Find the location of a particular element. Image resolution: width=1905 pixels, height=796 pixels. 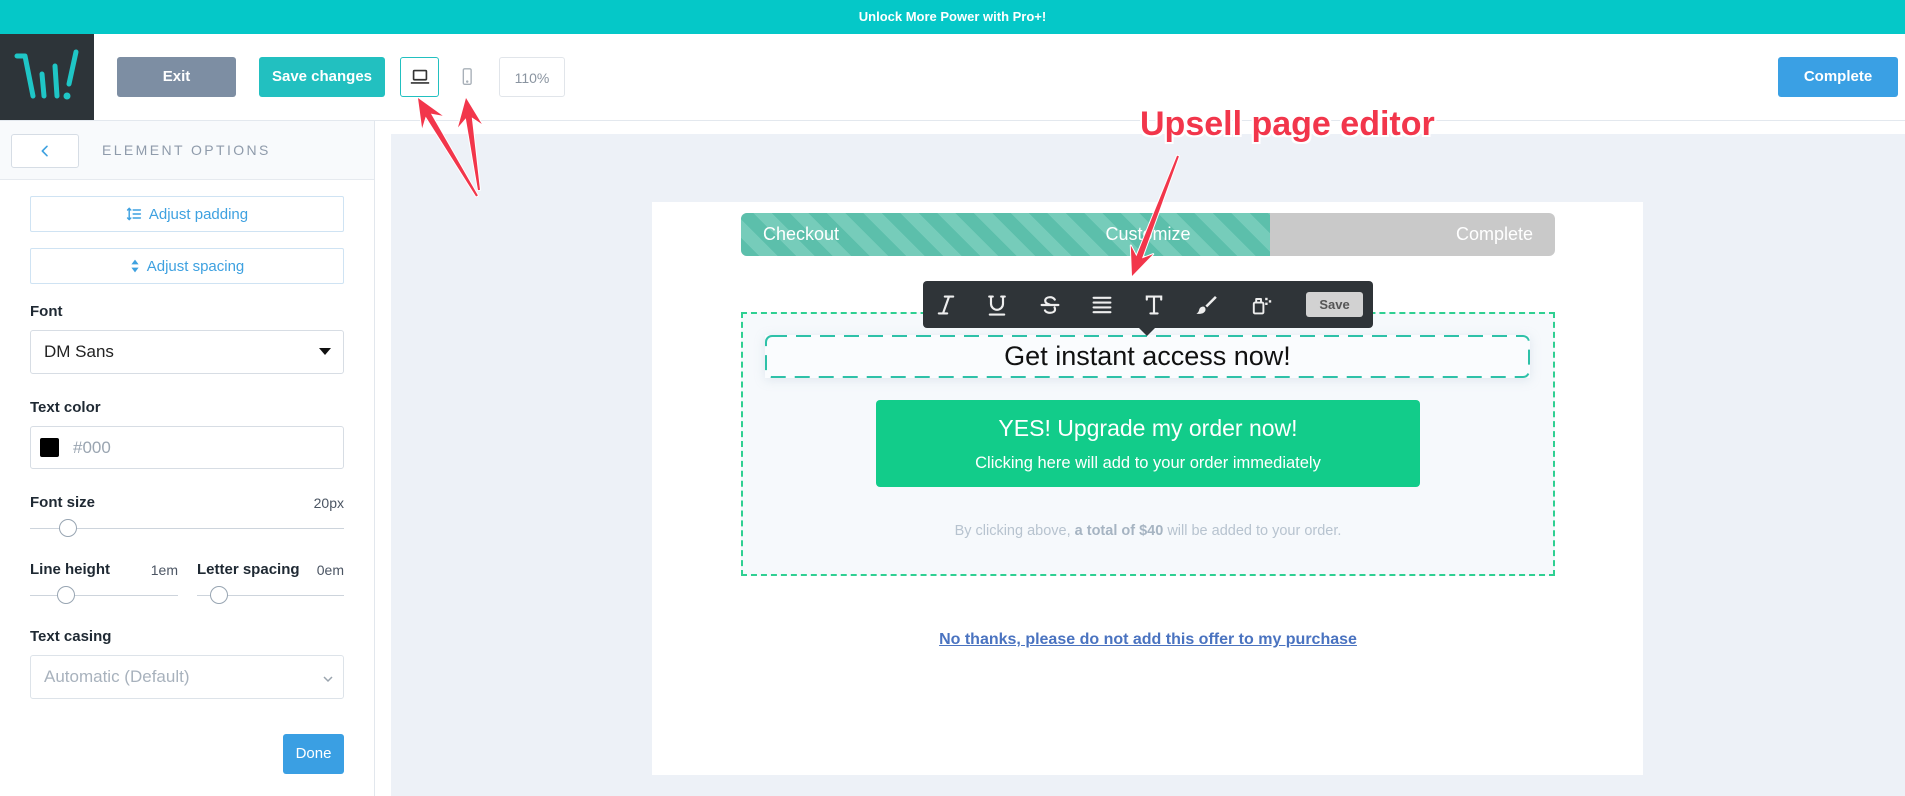

adjust-padding-button: Adjust padding is located at coordinates (187, 214).